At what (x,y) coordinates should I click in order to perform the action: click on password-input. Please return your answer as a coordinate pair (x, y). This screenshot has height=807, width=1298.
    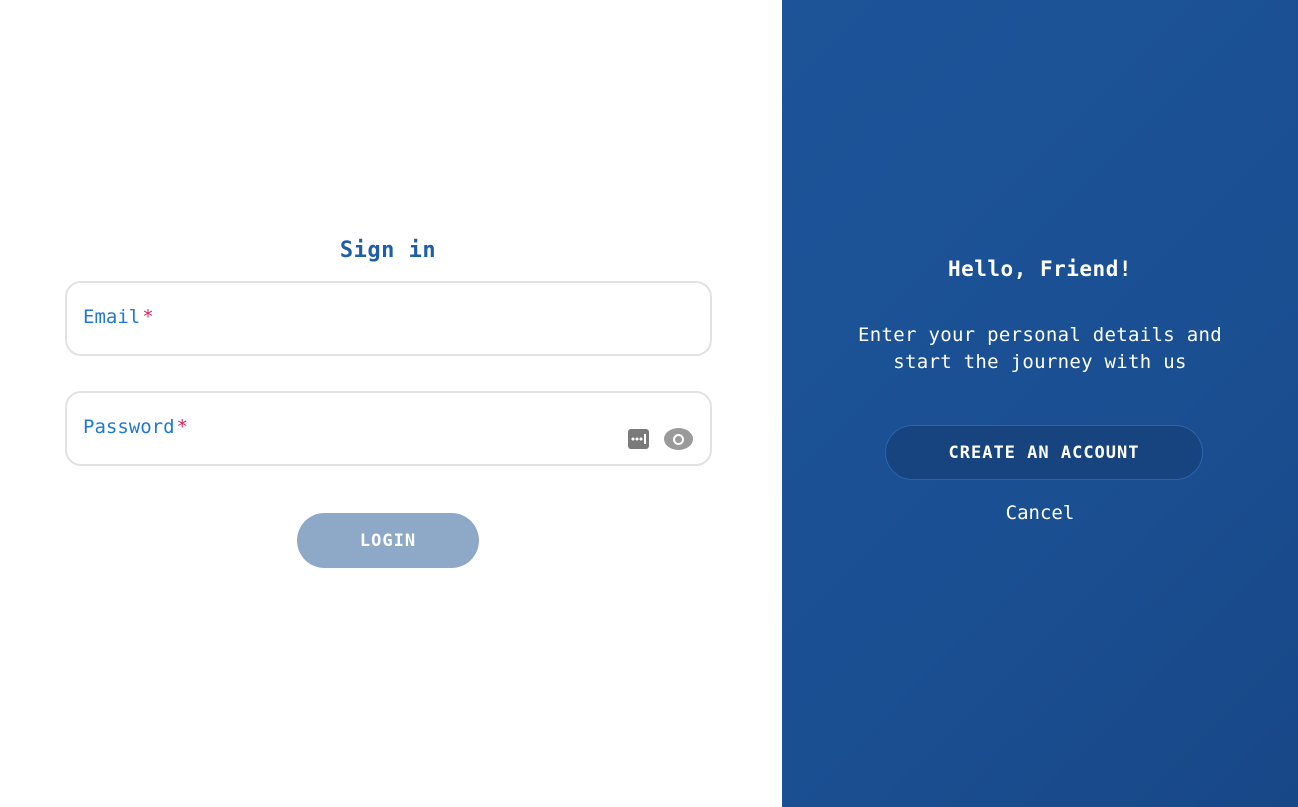
    Looking at the image, I should click on (388, 428).